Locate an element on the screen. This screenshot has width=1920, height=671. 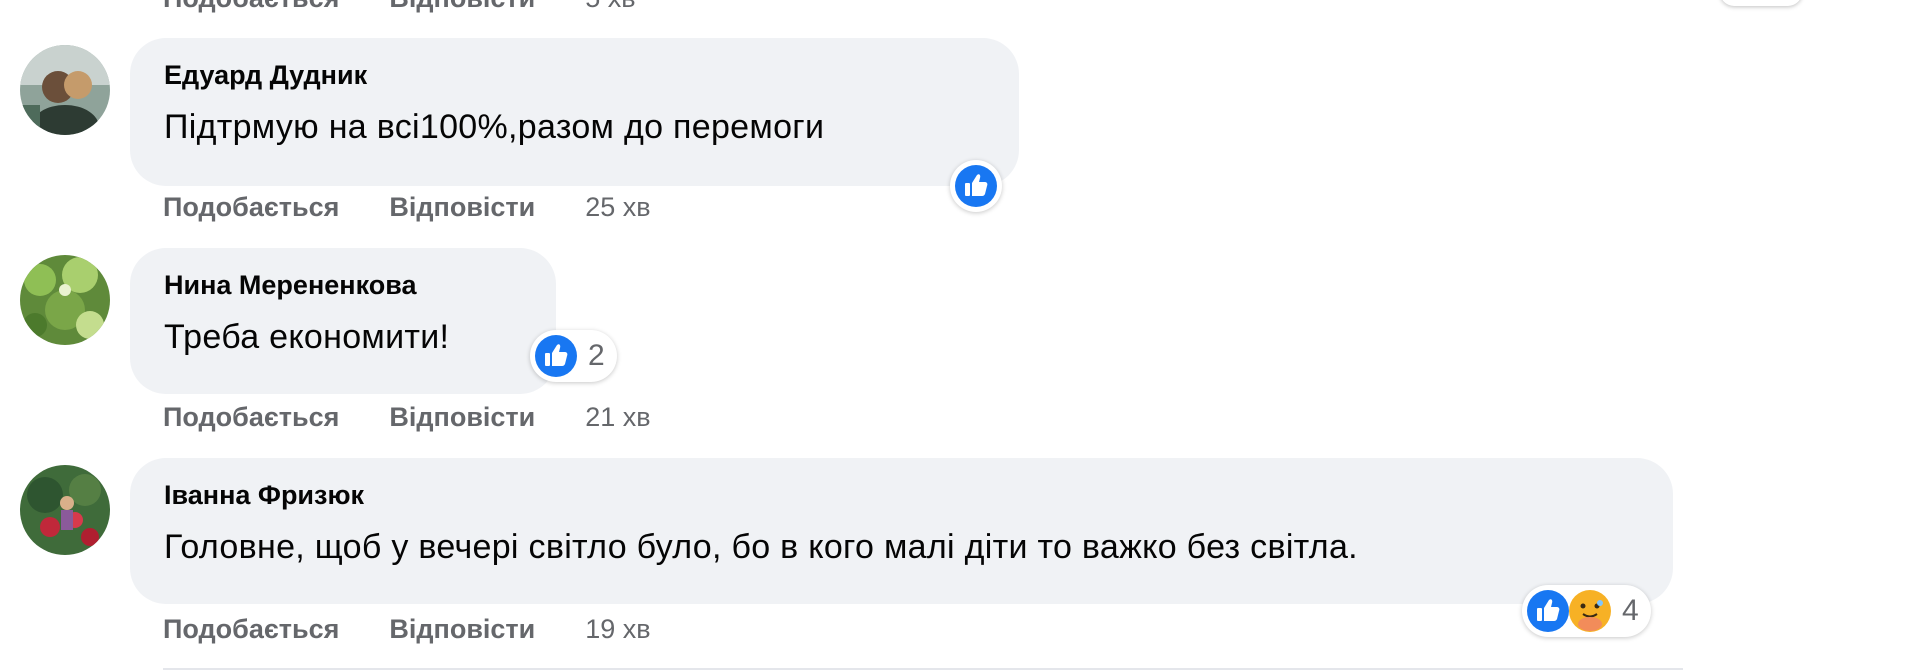
reaction-count: 2 is located at coordinates (596, 355).